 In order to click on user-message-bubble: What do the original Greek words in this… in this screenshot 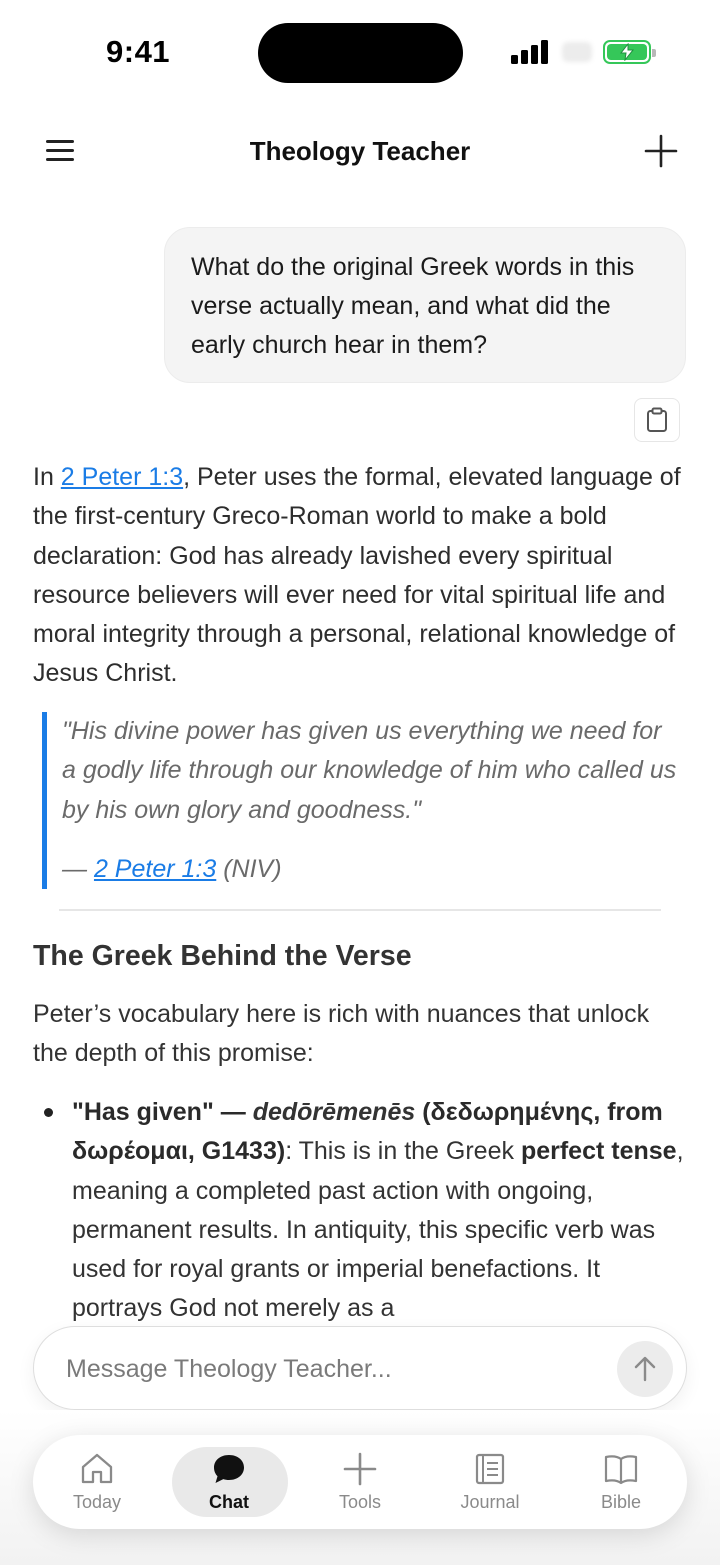, I will do `click(425, 305)`.